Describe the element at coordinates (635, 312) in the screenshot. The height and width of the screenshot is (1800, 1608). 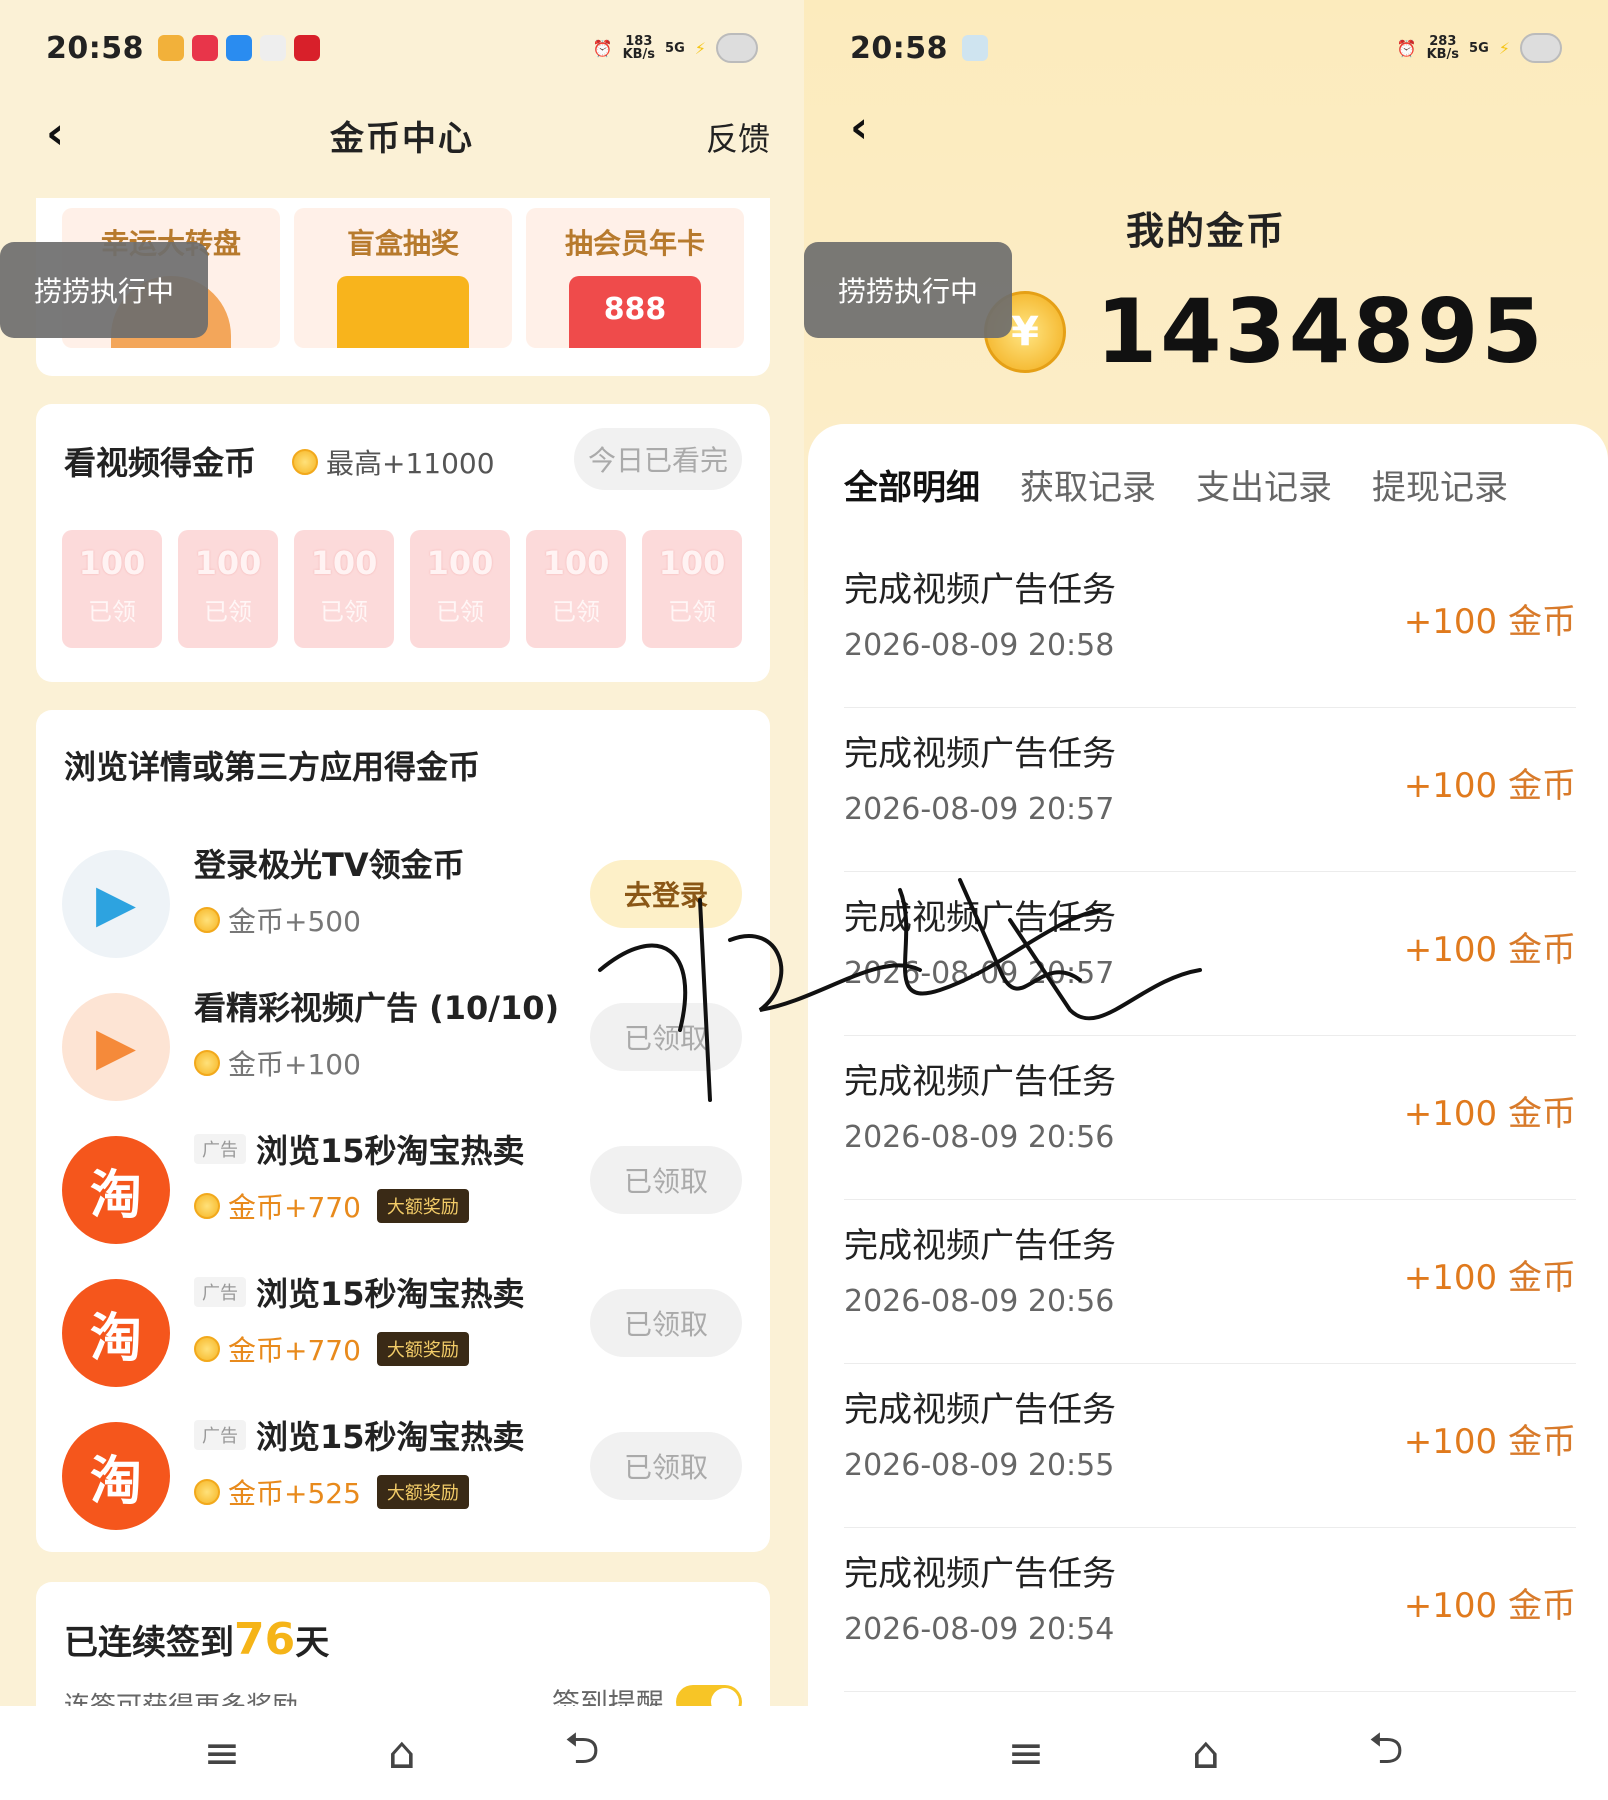
I see `slot-machine-icon: 888` at that location.